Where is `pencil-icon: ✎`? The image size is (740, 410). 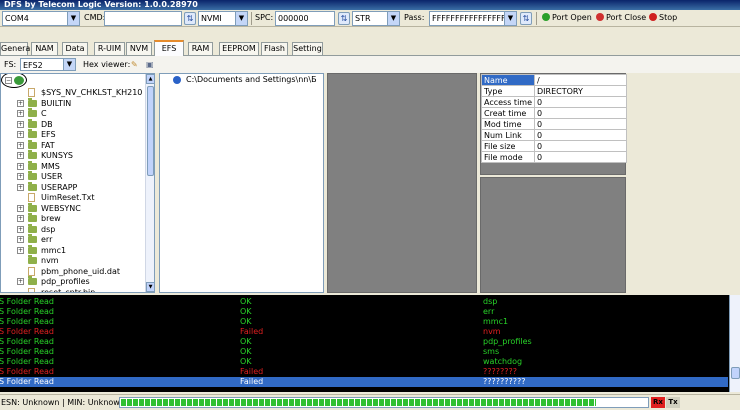 pencil-icon: ✎ is located at coordinates (134, 65).